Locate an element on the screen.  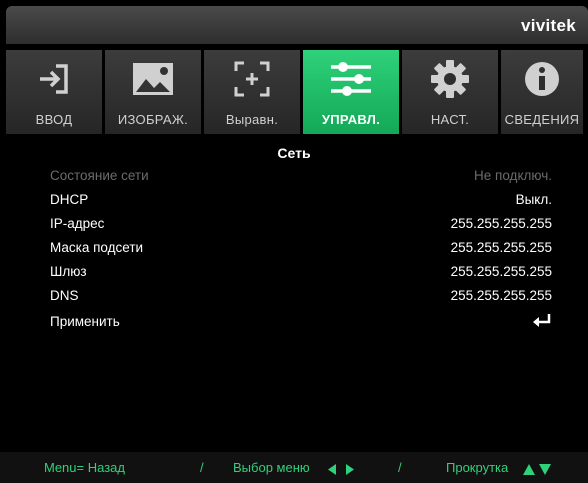
image-icon is located at coordinates (153, 79).